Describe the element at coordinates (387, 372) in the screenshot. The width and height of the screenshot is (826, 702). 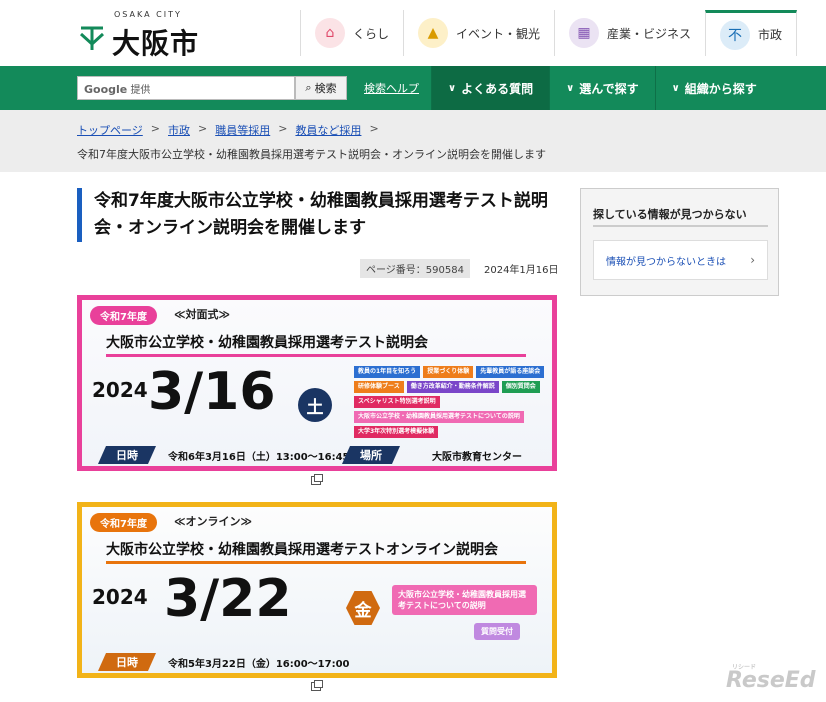
I see `program-tag: 教員の1年目を知ろう` at that location.